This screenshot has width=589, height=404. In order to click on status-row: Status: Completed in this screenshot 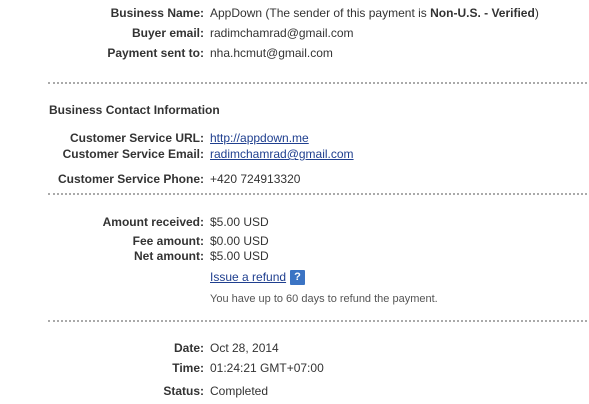, I will do `click(294, 391)`.